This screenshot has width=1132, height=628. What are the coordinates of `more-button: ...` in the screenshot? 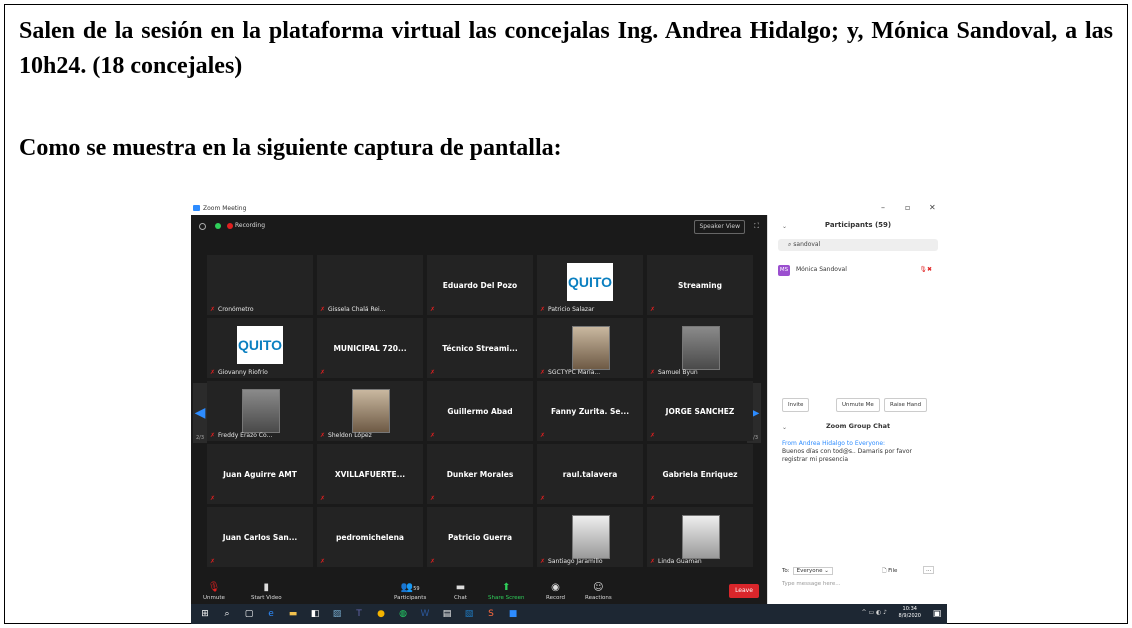 It's located at (929, 570).